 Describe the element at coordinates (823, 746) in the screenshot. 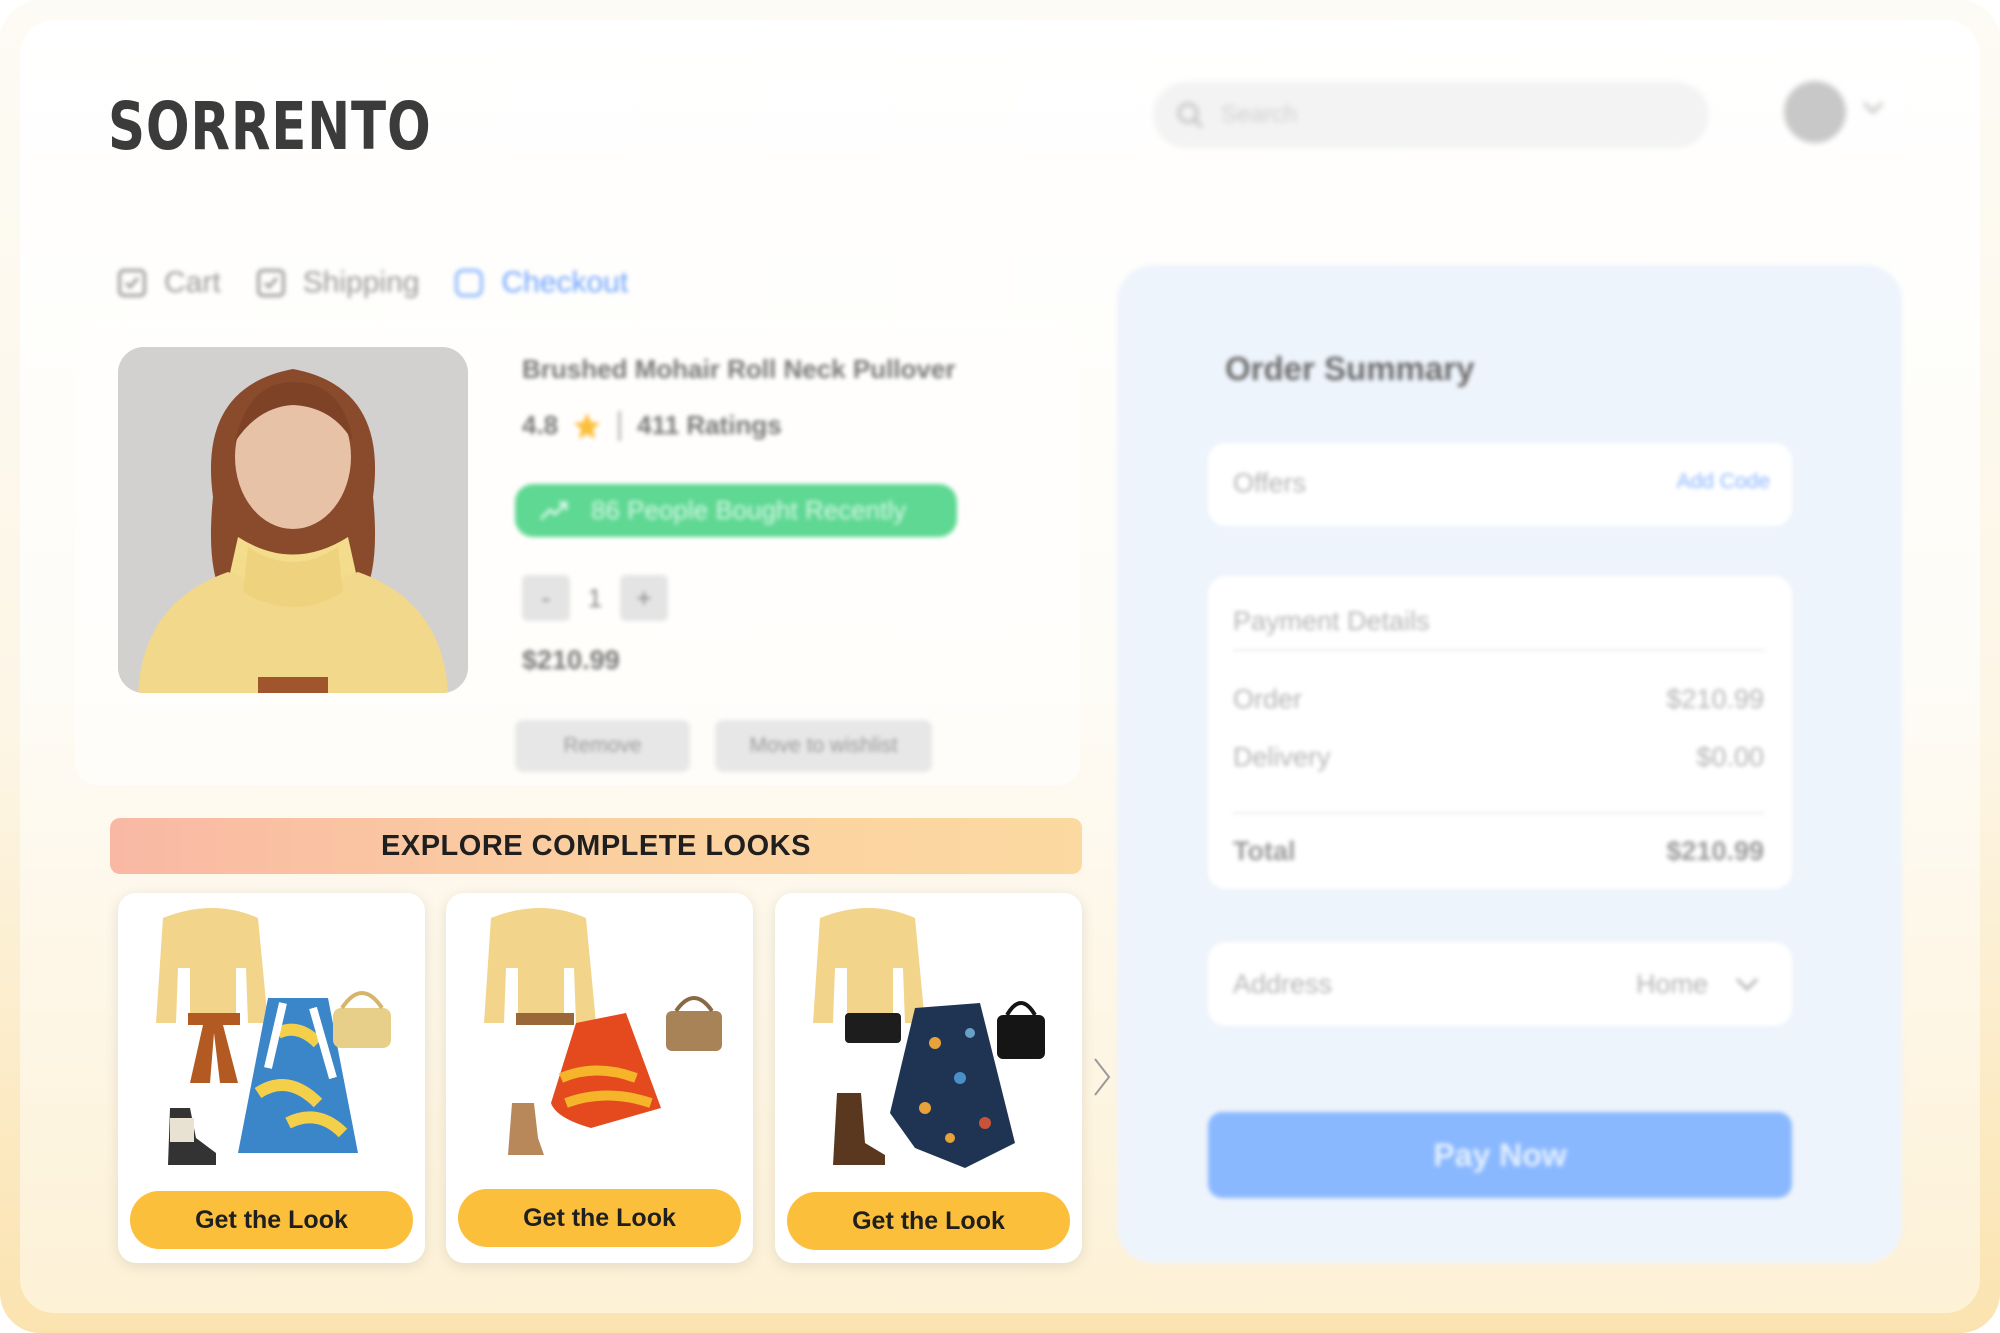

I see `move-to-wishlist-button: Move to wishlist` at that location.